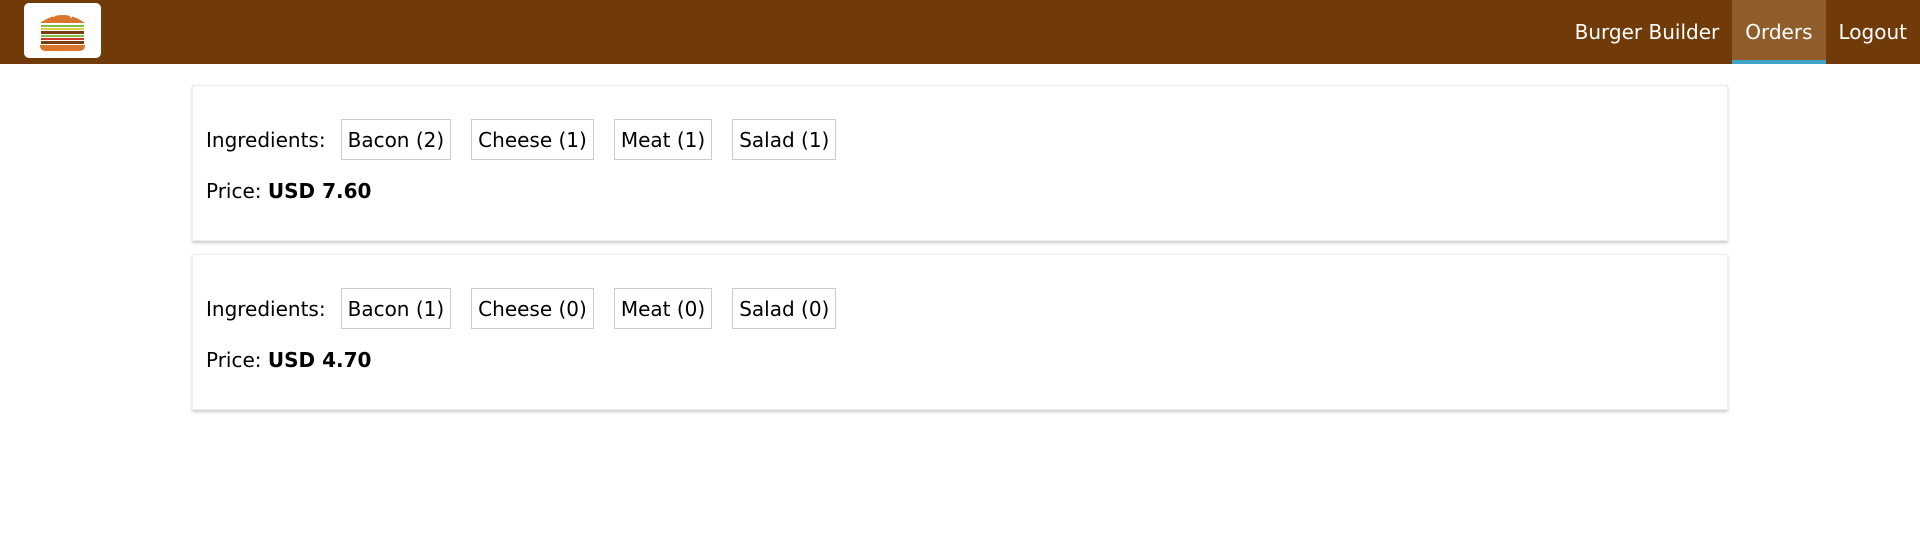 This screenshot has width=1920, height=555. What do you see at coordinates (532, 308) in the screenshot?
I see `ingredient-chip: Cheese (0)` at bounding box center [532, 308].